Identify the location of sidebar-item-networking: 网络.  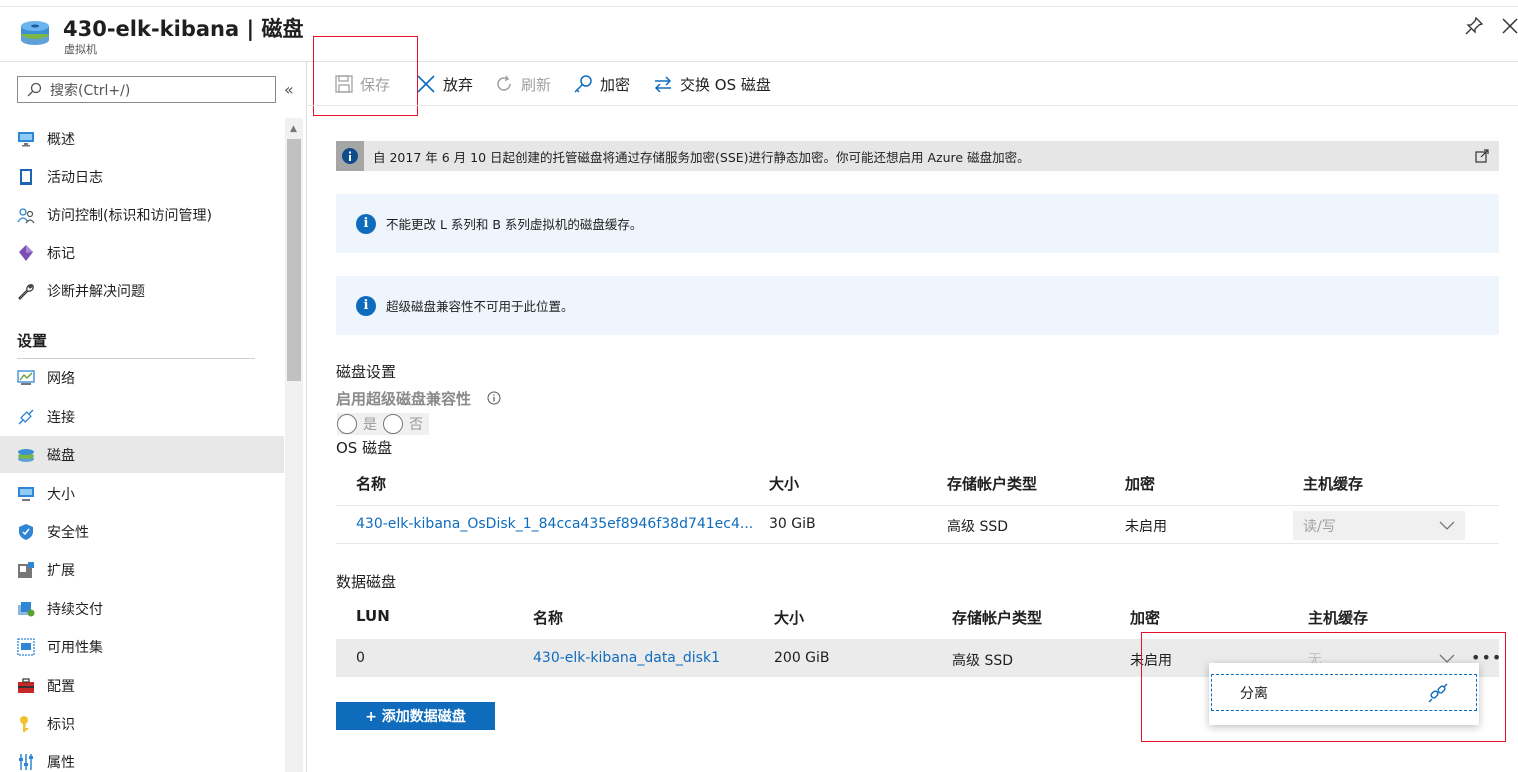
(142, 377).